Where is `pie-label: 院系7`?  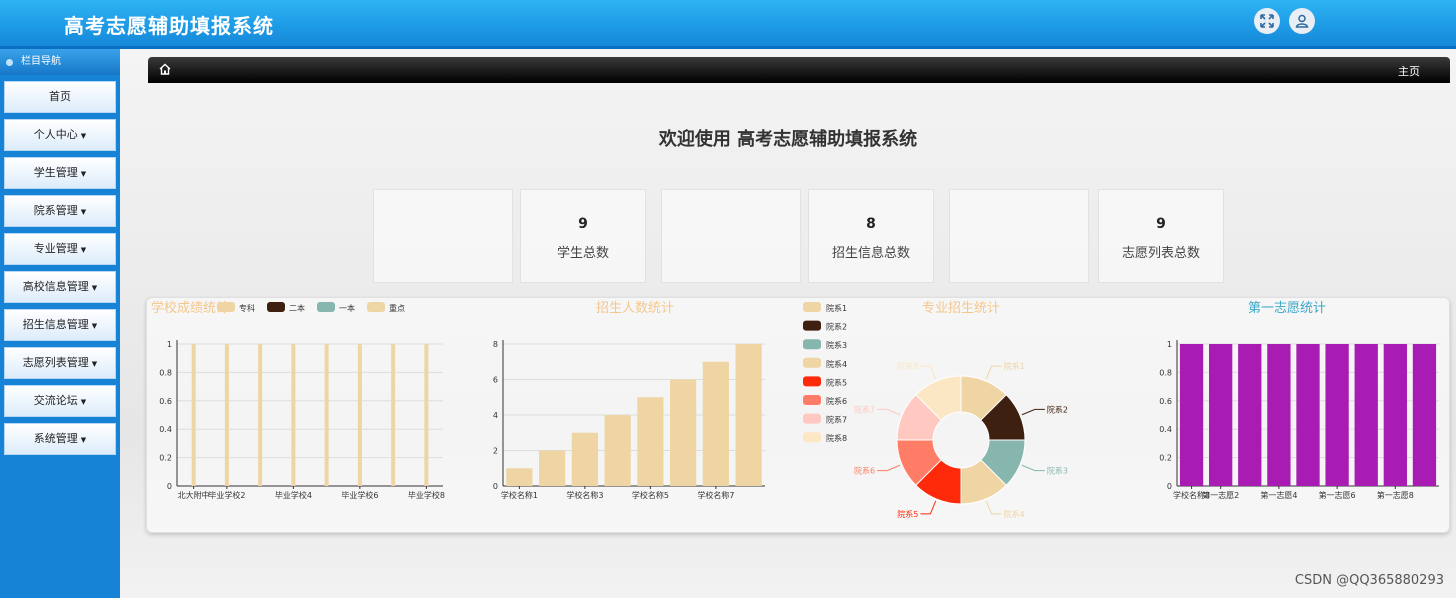 pie-label: 院系7 is located at coordinates (864, 409).